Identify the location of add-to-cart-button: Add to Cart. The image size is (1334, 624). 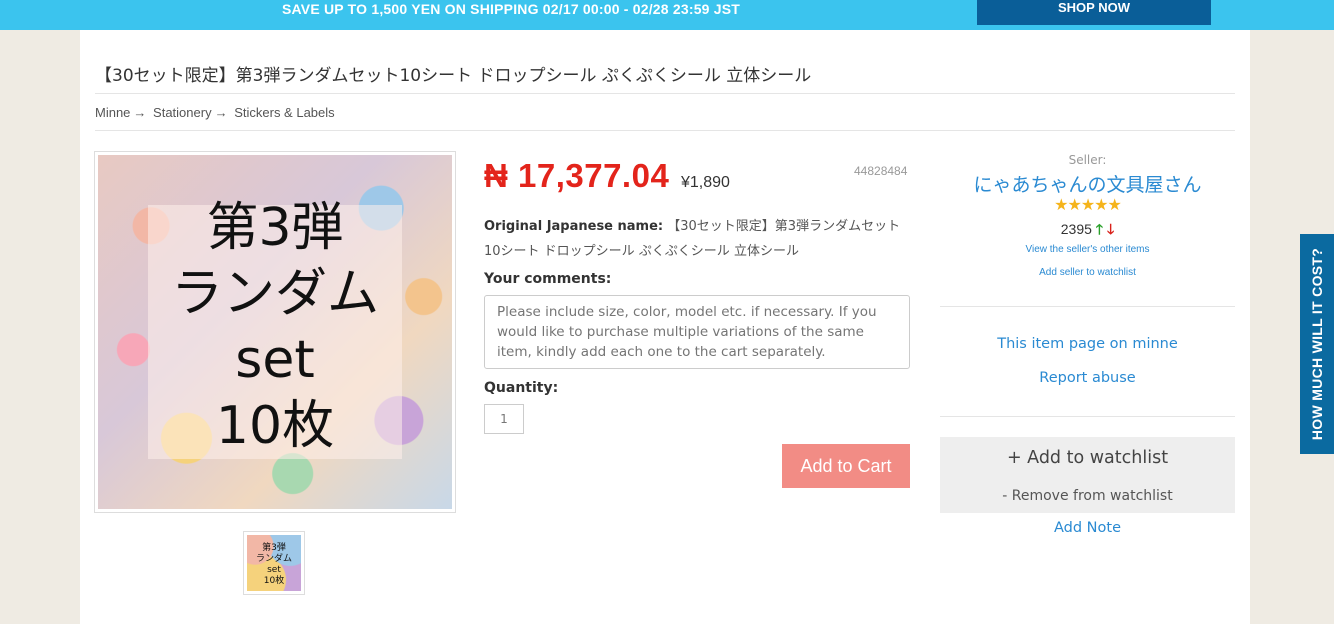
(846, 466).